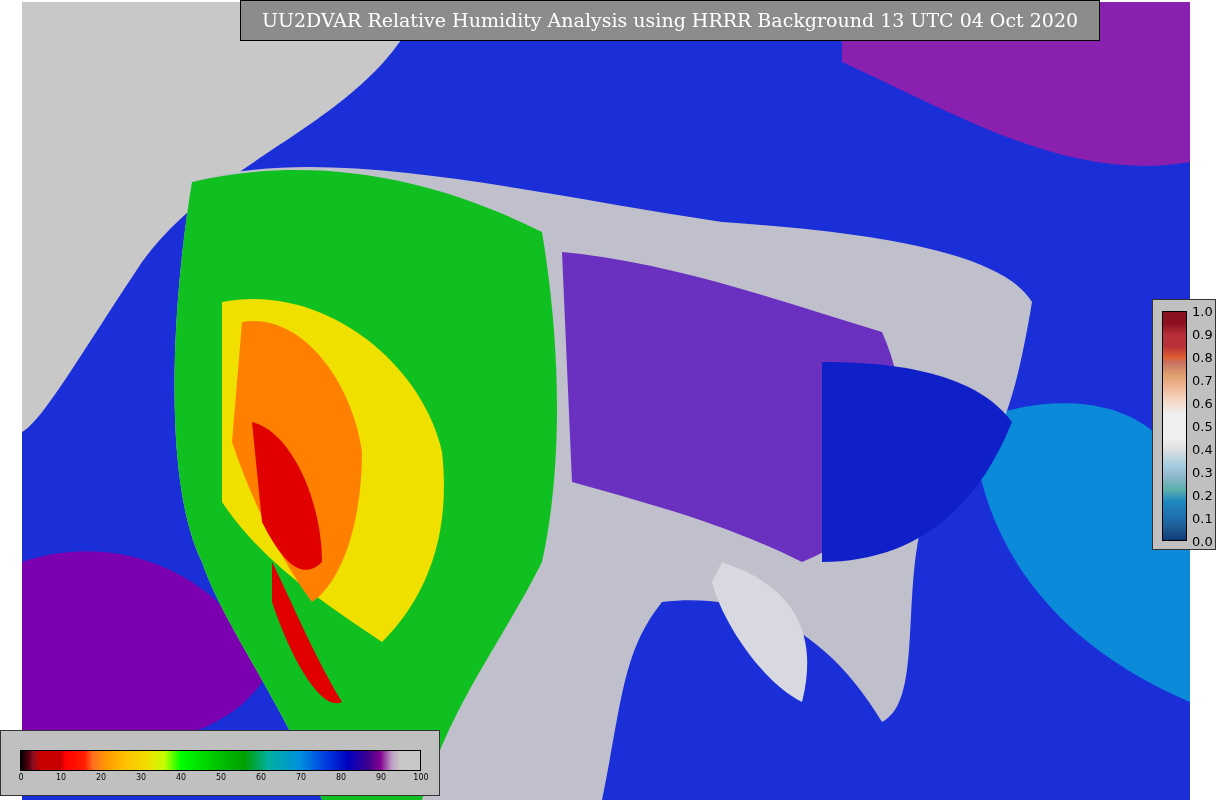 This screenshot has width=1216, height=800. What do you see at coordinates (1202, 472) in the screenshot?
I see `tick-label: 0.3` at bounding box center [1202, 472].